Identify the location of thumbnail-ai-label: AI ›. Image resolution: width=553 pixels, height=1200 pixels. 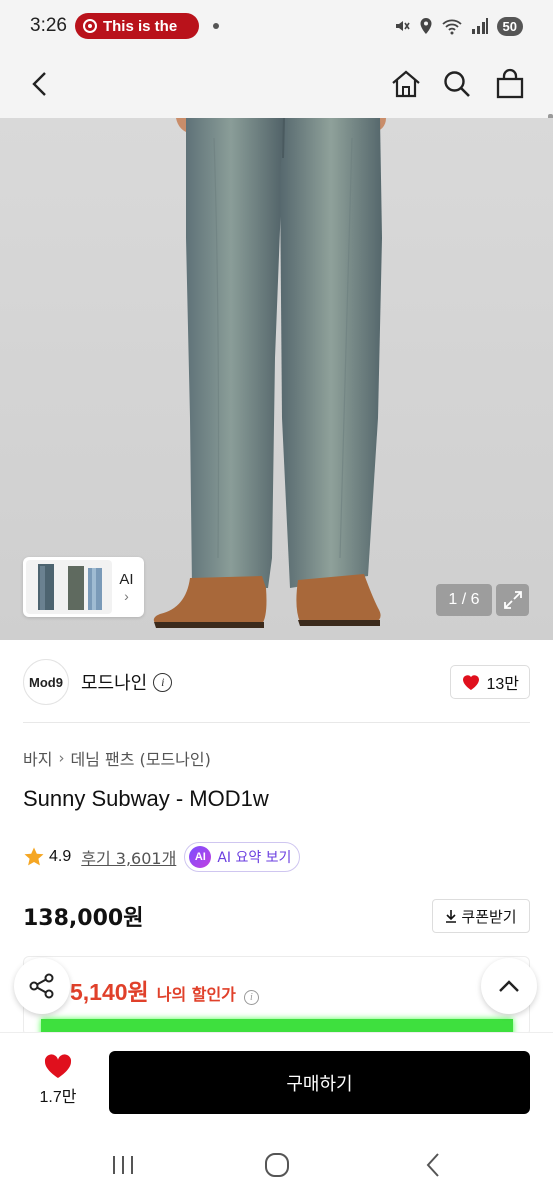
(126, 587).